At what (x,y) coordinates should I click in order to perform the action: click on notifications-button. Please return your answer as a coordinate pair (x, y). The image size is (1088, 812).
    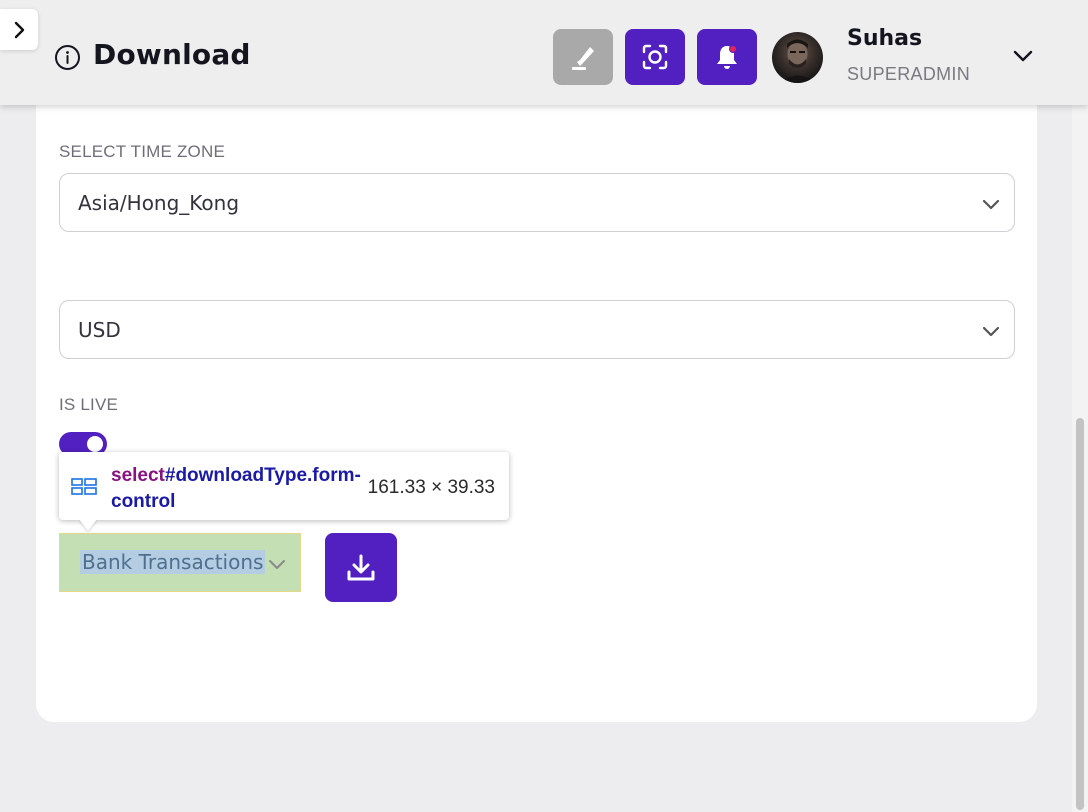
    Looking at the image, I should click on (727, 57).